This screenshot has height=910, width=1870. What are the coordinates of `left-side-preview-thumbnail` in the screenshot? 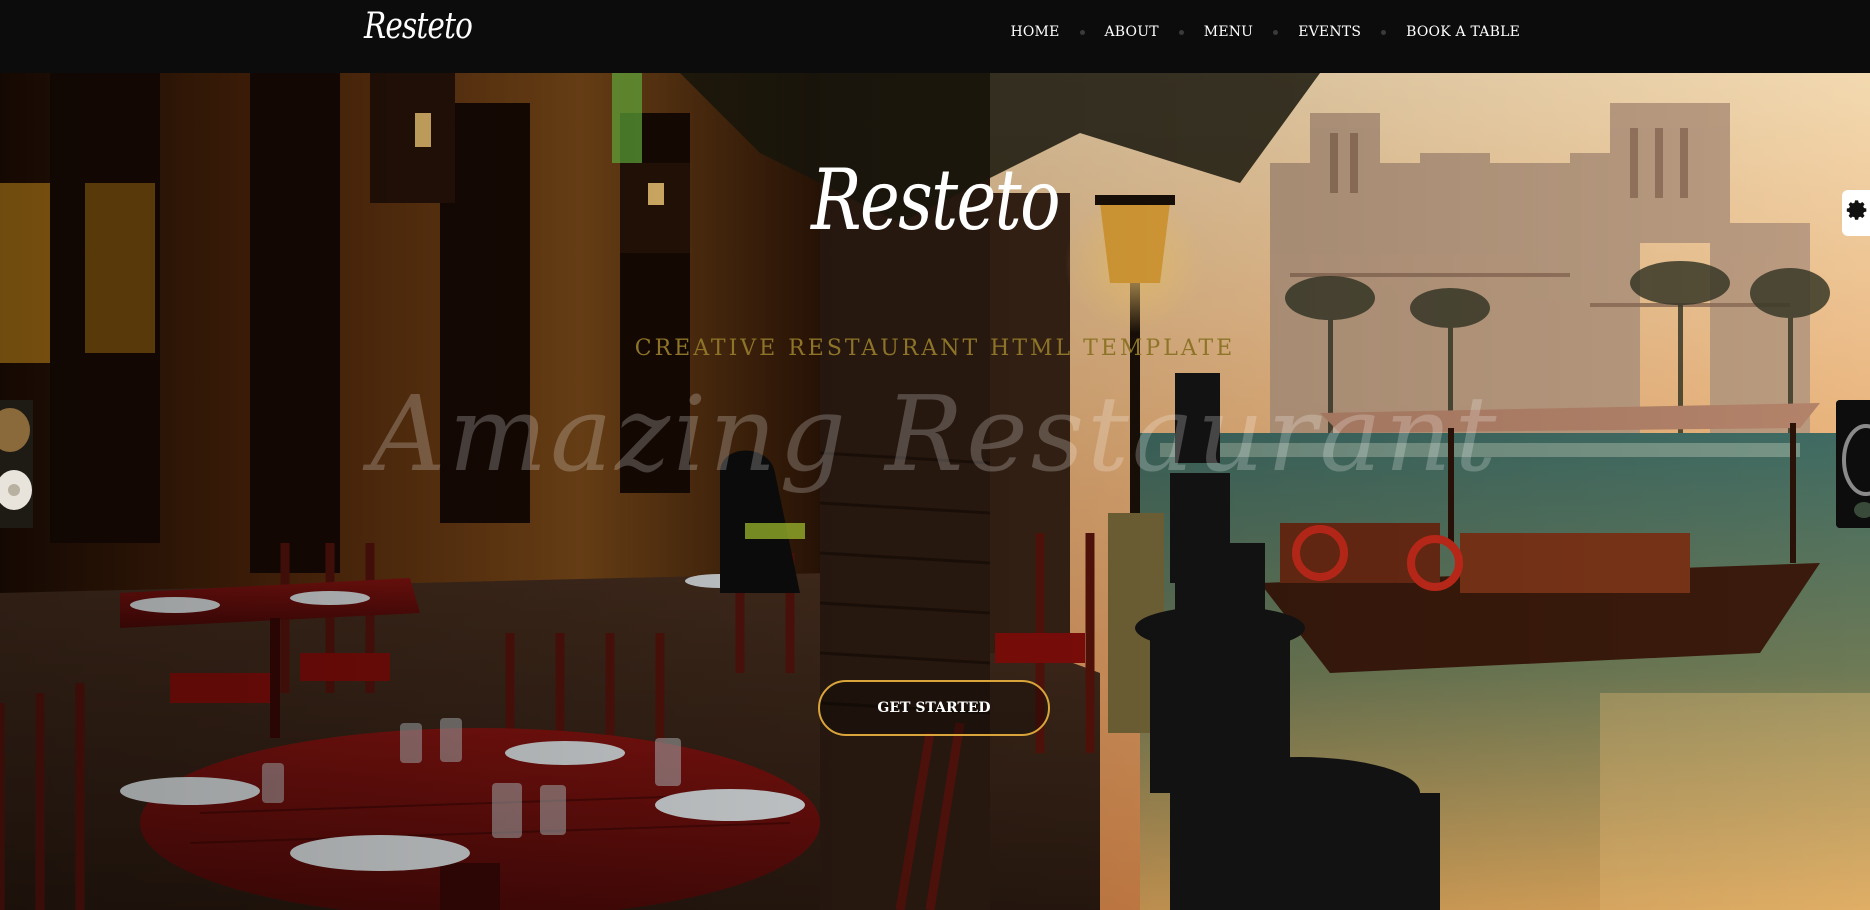 It's located at (16, 464).